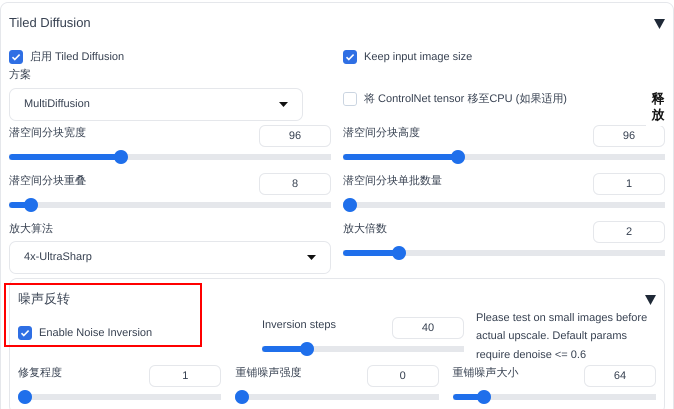 The height and width of the screenshot is (409, 674). What do you see at coordinates (365, 229) in the screenshot?
I see `slider-label: 放大倍数` at bounding box center [365, 229].